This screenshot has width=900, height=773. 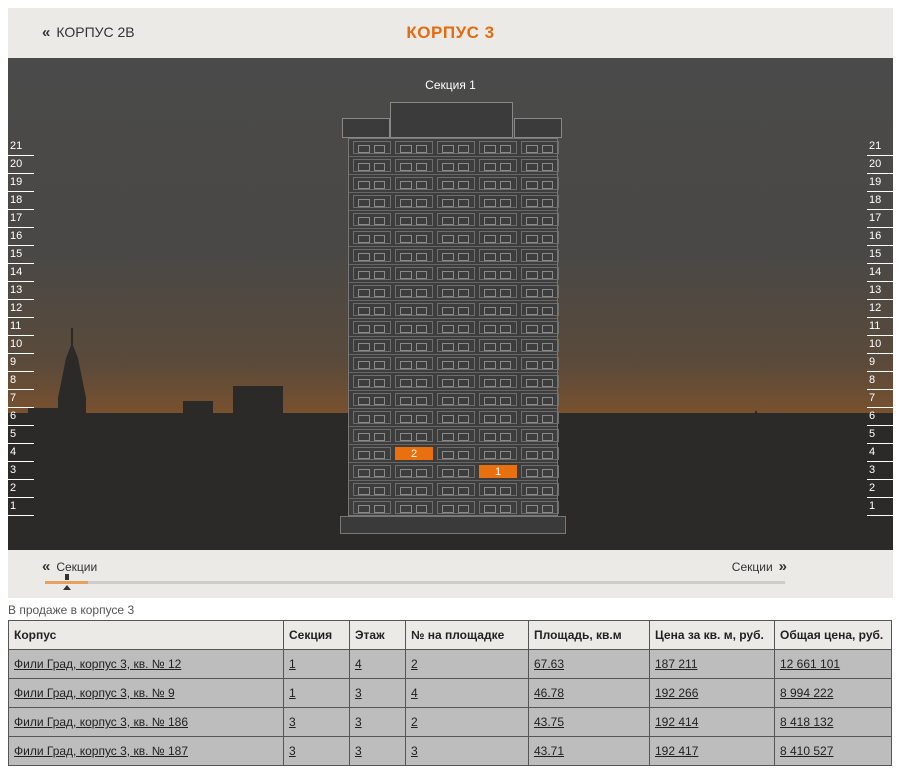 What do you see at coordinates (880, 183) in the screenshot?
I see `floor-number-right: 19` at bounding box center [880, 183].